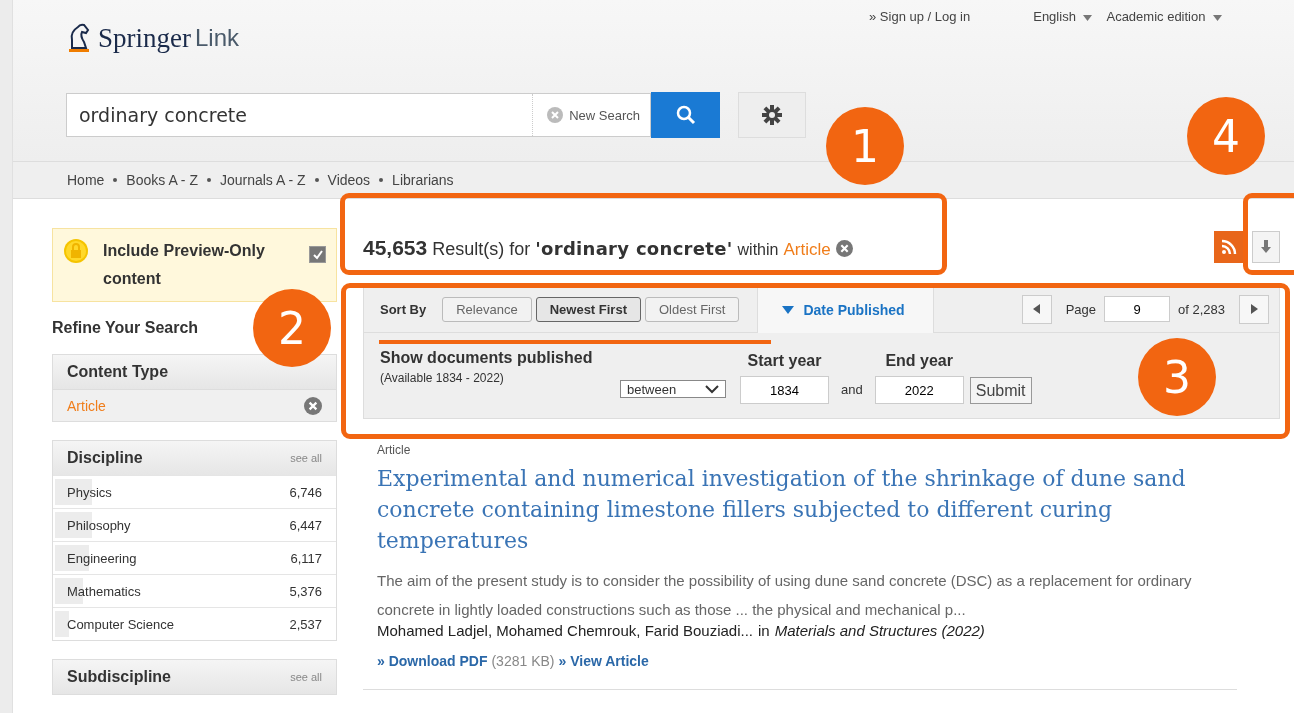 This screenshot has width=1294, height=713. What do you see at coordinates (194, 590) in the screenshot?
I see `discipline-item: Mathematics 5,376` at bounding box center [194, 590].